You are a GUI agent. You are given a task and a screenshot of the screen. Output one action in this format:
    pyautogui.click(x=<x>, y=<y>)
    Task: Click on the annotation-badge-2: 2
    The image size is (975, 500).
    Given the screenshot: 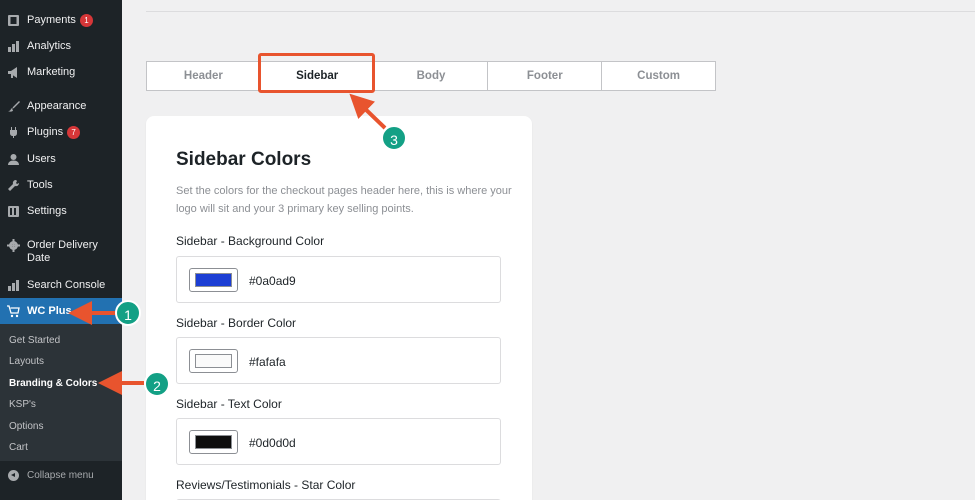 What is the action you would take?
    pyautogui.click(x=157, y=384)
    